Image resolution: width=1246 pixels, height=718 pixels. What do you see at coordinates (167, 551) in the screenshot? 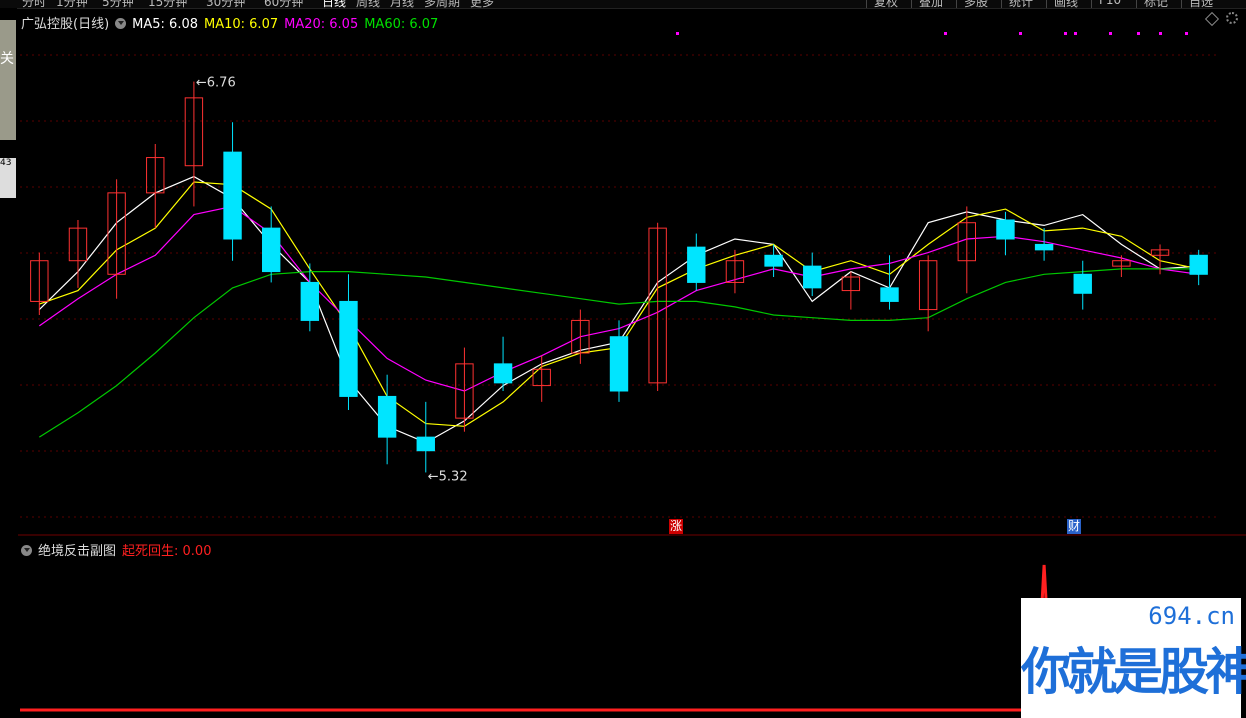
I see `indicator-label: 起死回生: 0.00` at bounding box center [167, 551].